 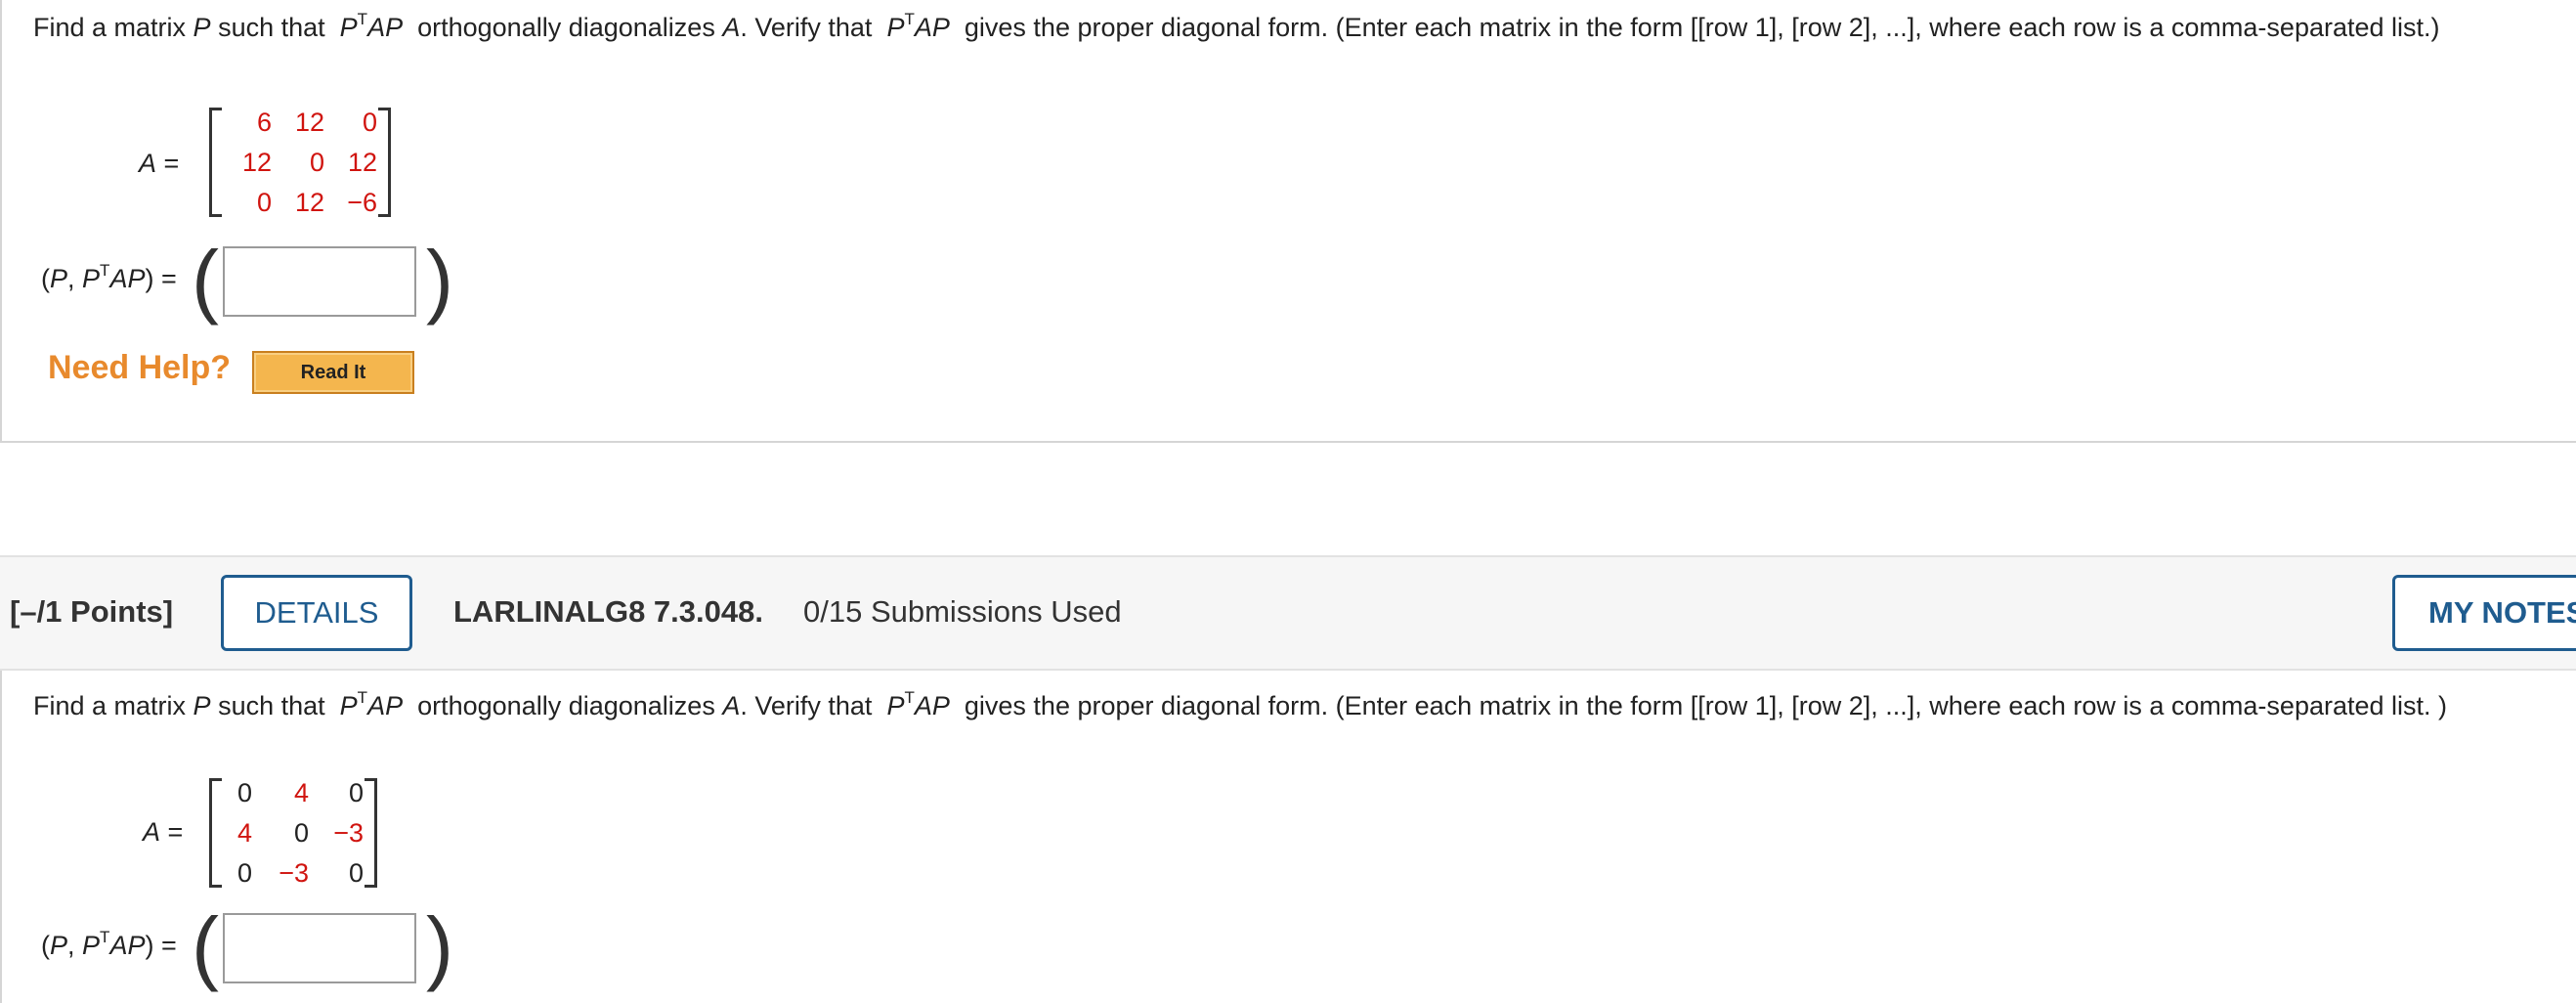 What do you see at coordinates (963, 611) in the screenshot?
I see `submissions-count: 0/15 Submissions Used` at bounding box center [963, 611].